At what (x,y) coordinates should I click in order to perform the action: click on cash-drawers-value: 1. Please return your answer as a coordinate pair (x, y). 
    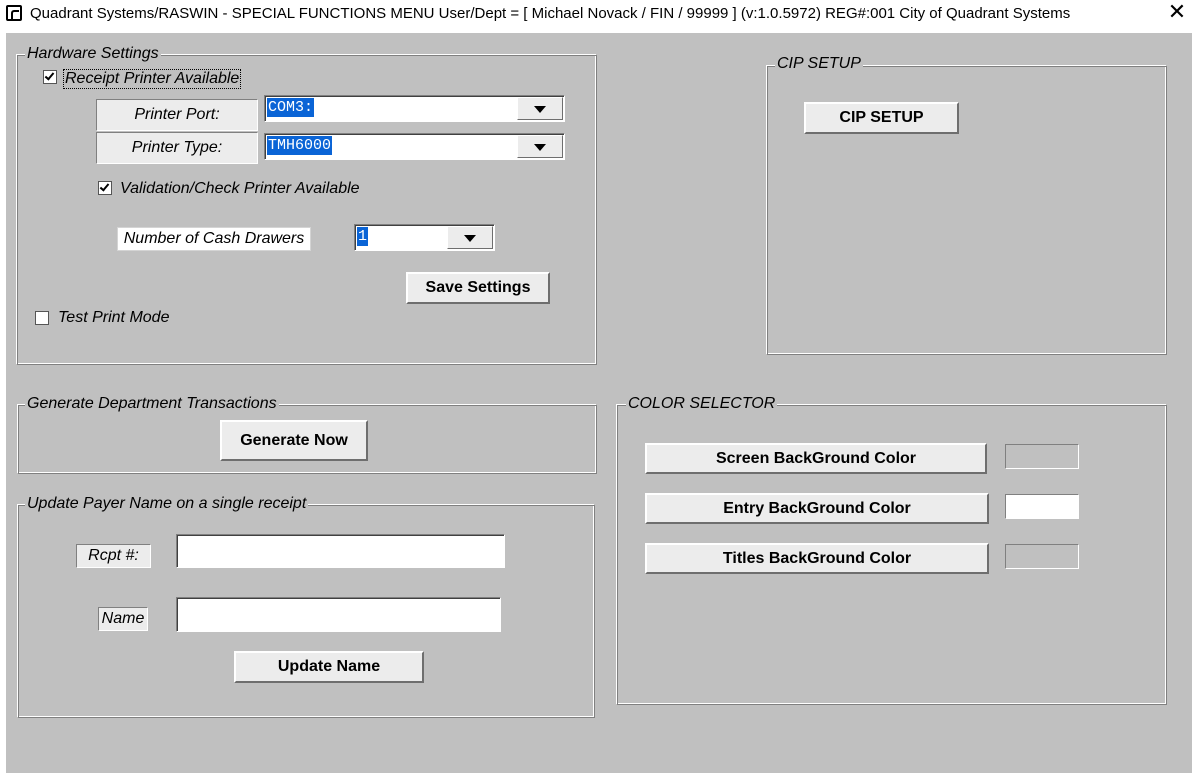
    Looking at the image, I should click on (363, 236).